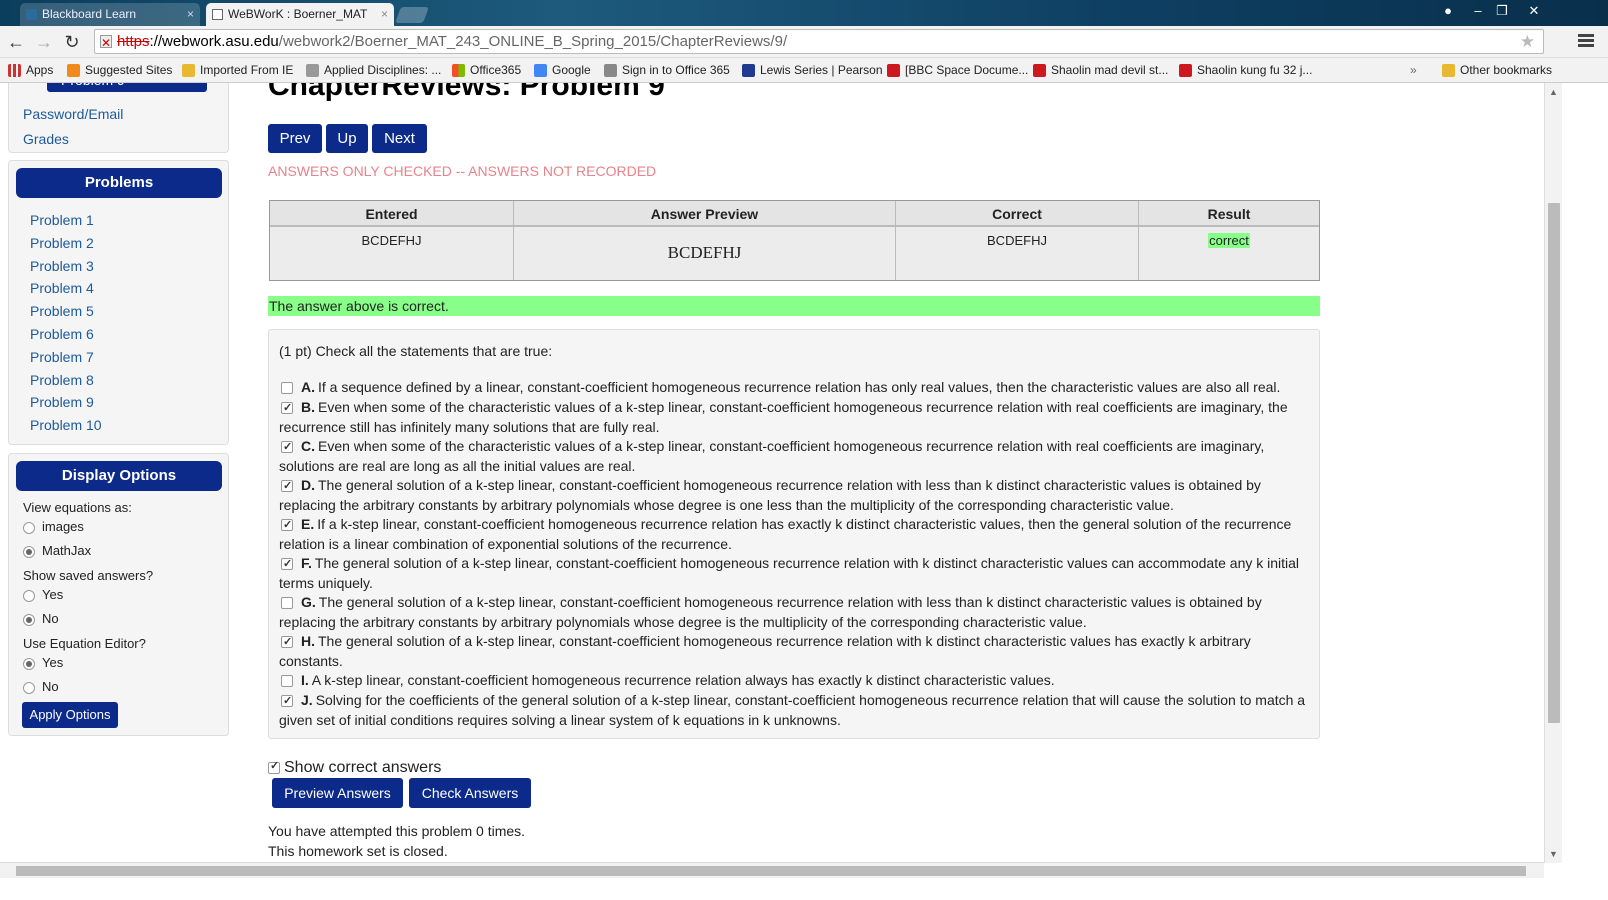  What do you see at coordinates (16, 42) in the screenshot?
I see `back-arrow-icon: ←` at bounding box center [16, 42].